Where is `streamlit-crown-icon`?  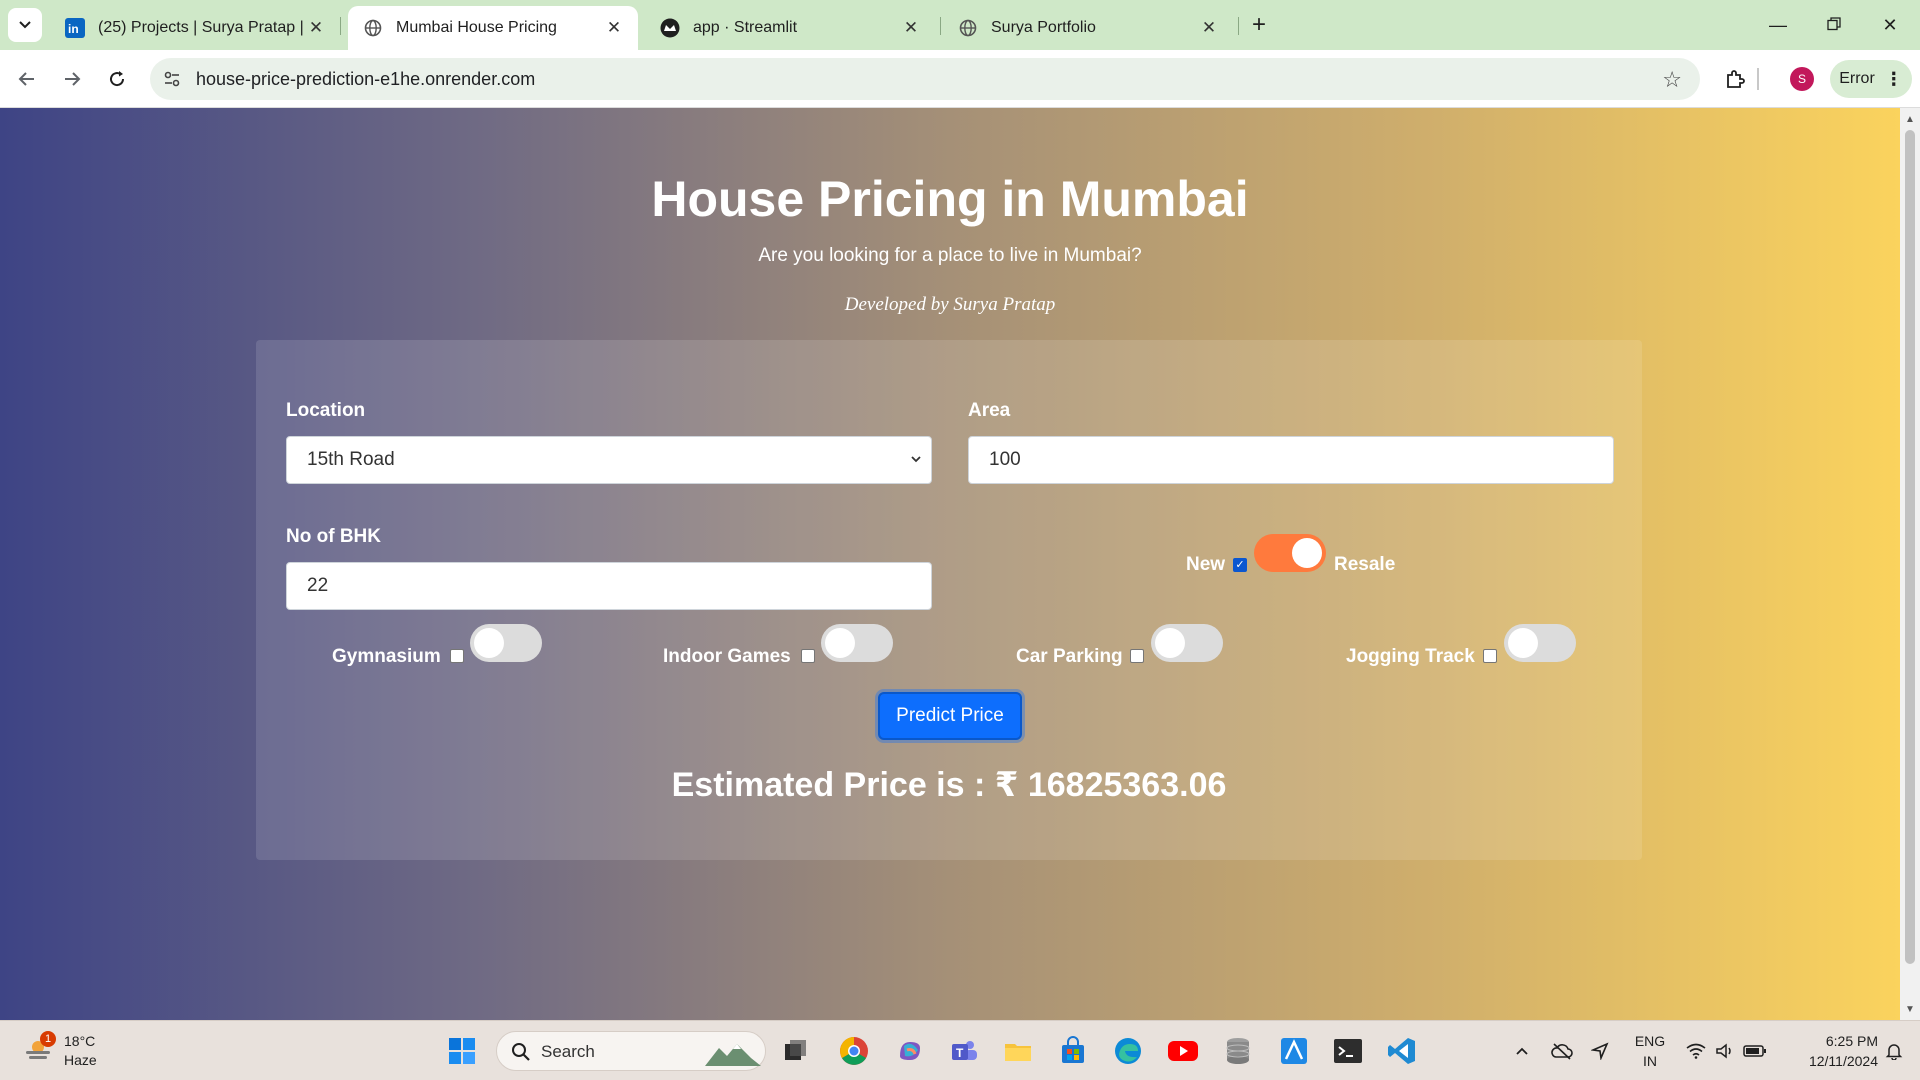 streamlit-crown-icon is located at coordinates (670, 28).